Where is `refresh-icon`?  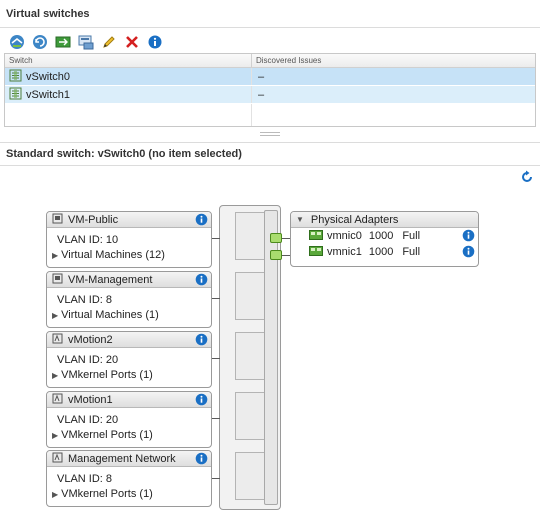 refresh-icon is located at coordinates (527, 177).